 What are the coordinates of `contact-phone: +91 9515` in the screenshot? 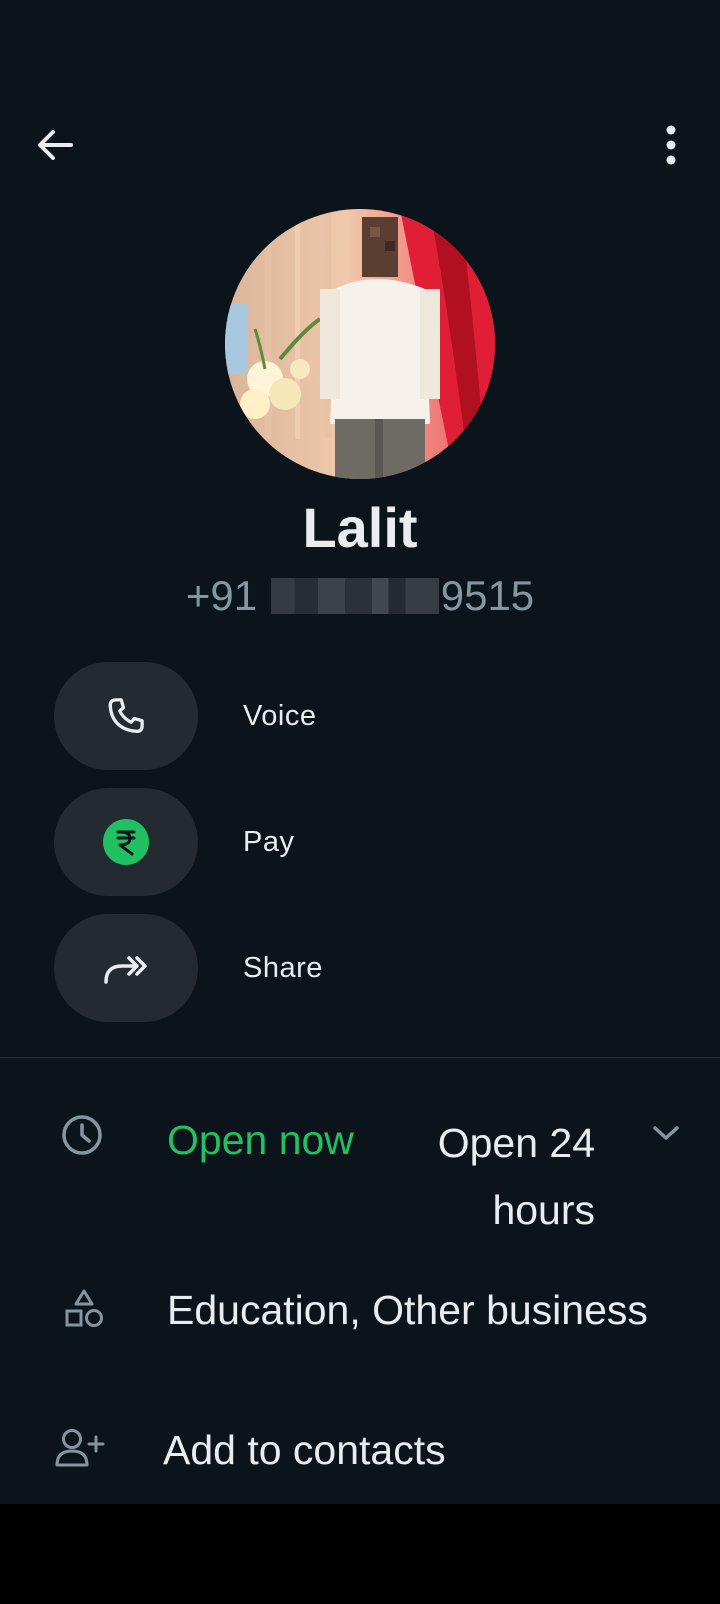 It's located at (360, 596).